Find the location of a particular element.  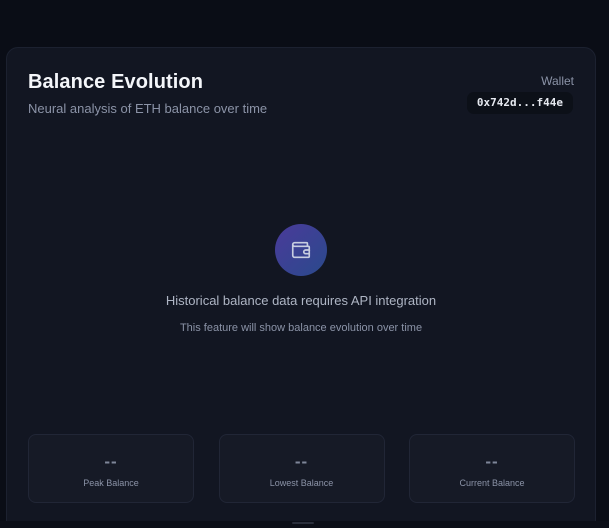

wallet-icon is located at coordinates (301, 250).